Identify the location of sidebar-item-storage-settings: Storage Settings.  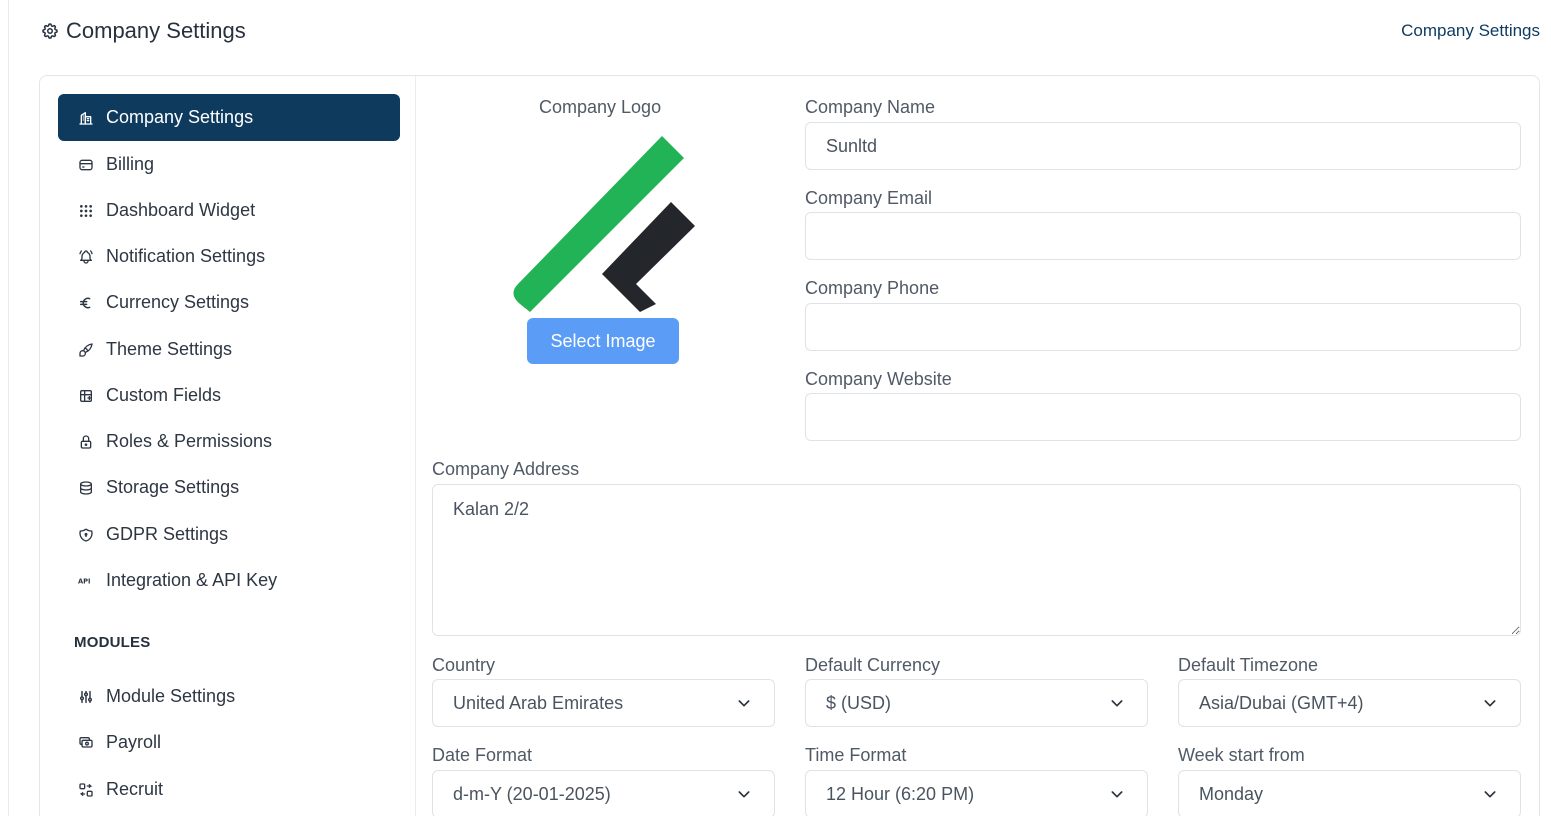
(229, 487).